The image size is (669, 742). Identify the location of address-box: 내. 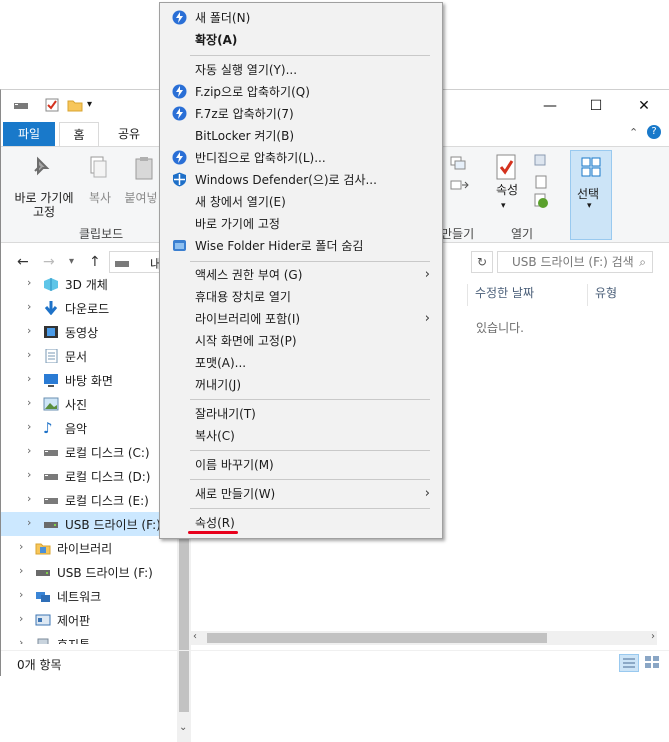
(135, 262).